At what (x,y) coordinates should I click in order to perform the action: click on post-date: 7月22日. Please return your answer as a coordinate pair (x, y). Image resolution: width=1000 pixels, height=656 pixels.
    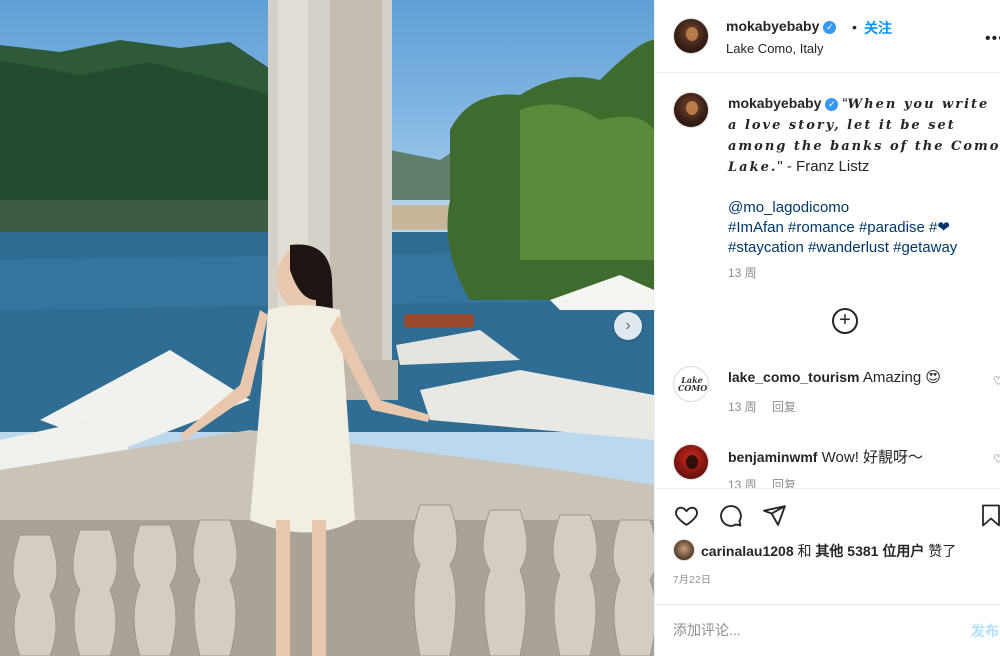
    Looking at the image, I should click on (692, 578).